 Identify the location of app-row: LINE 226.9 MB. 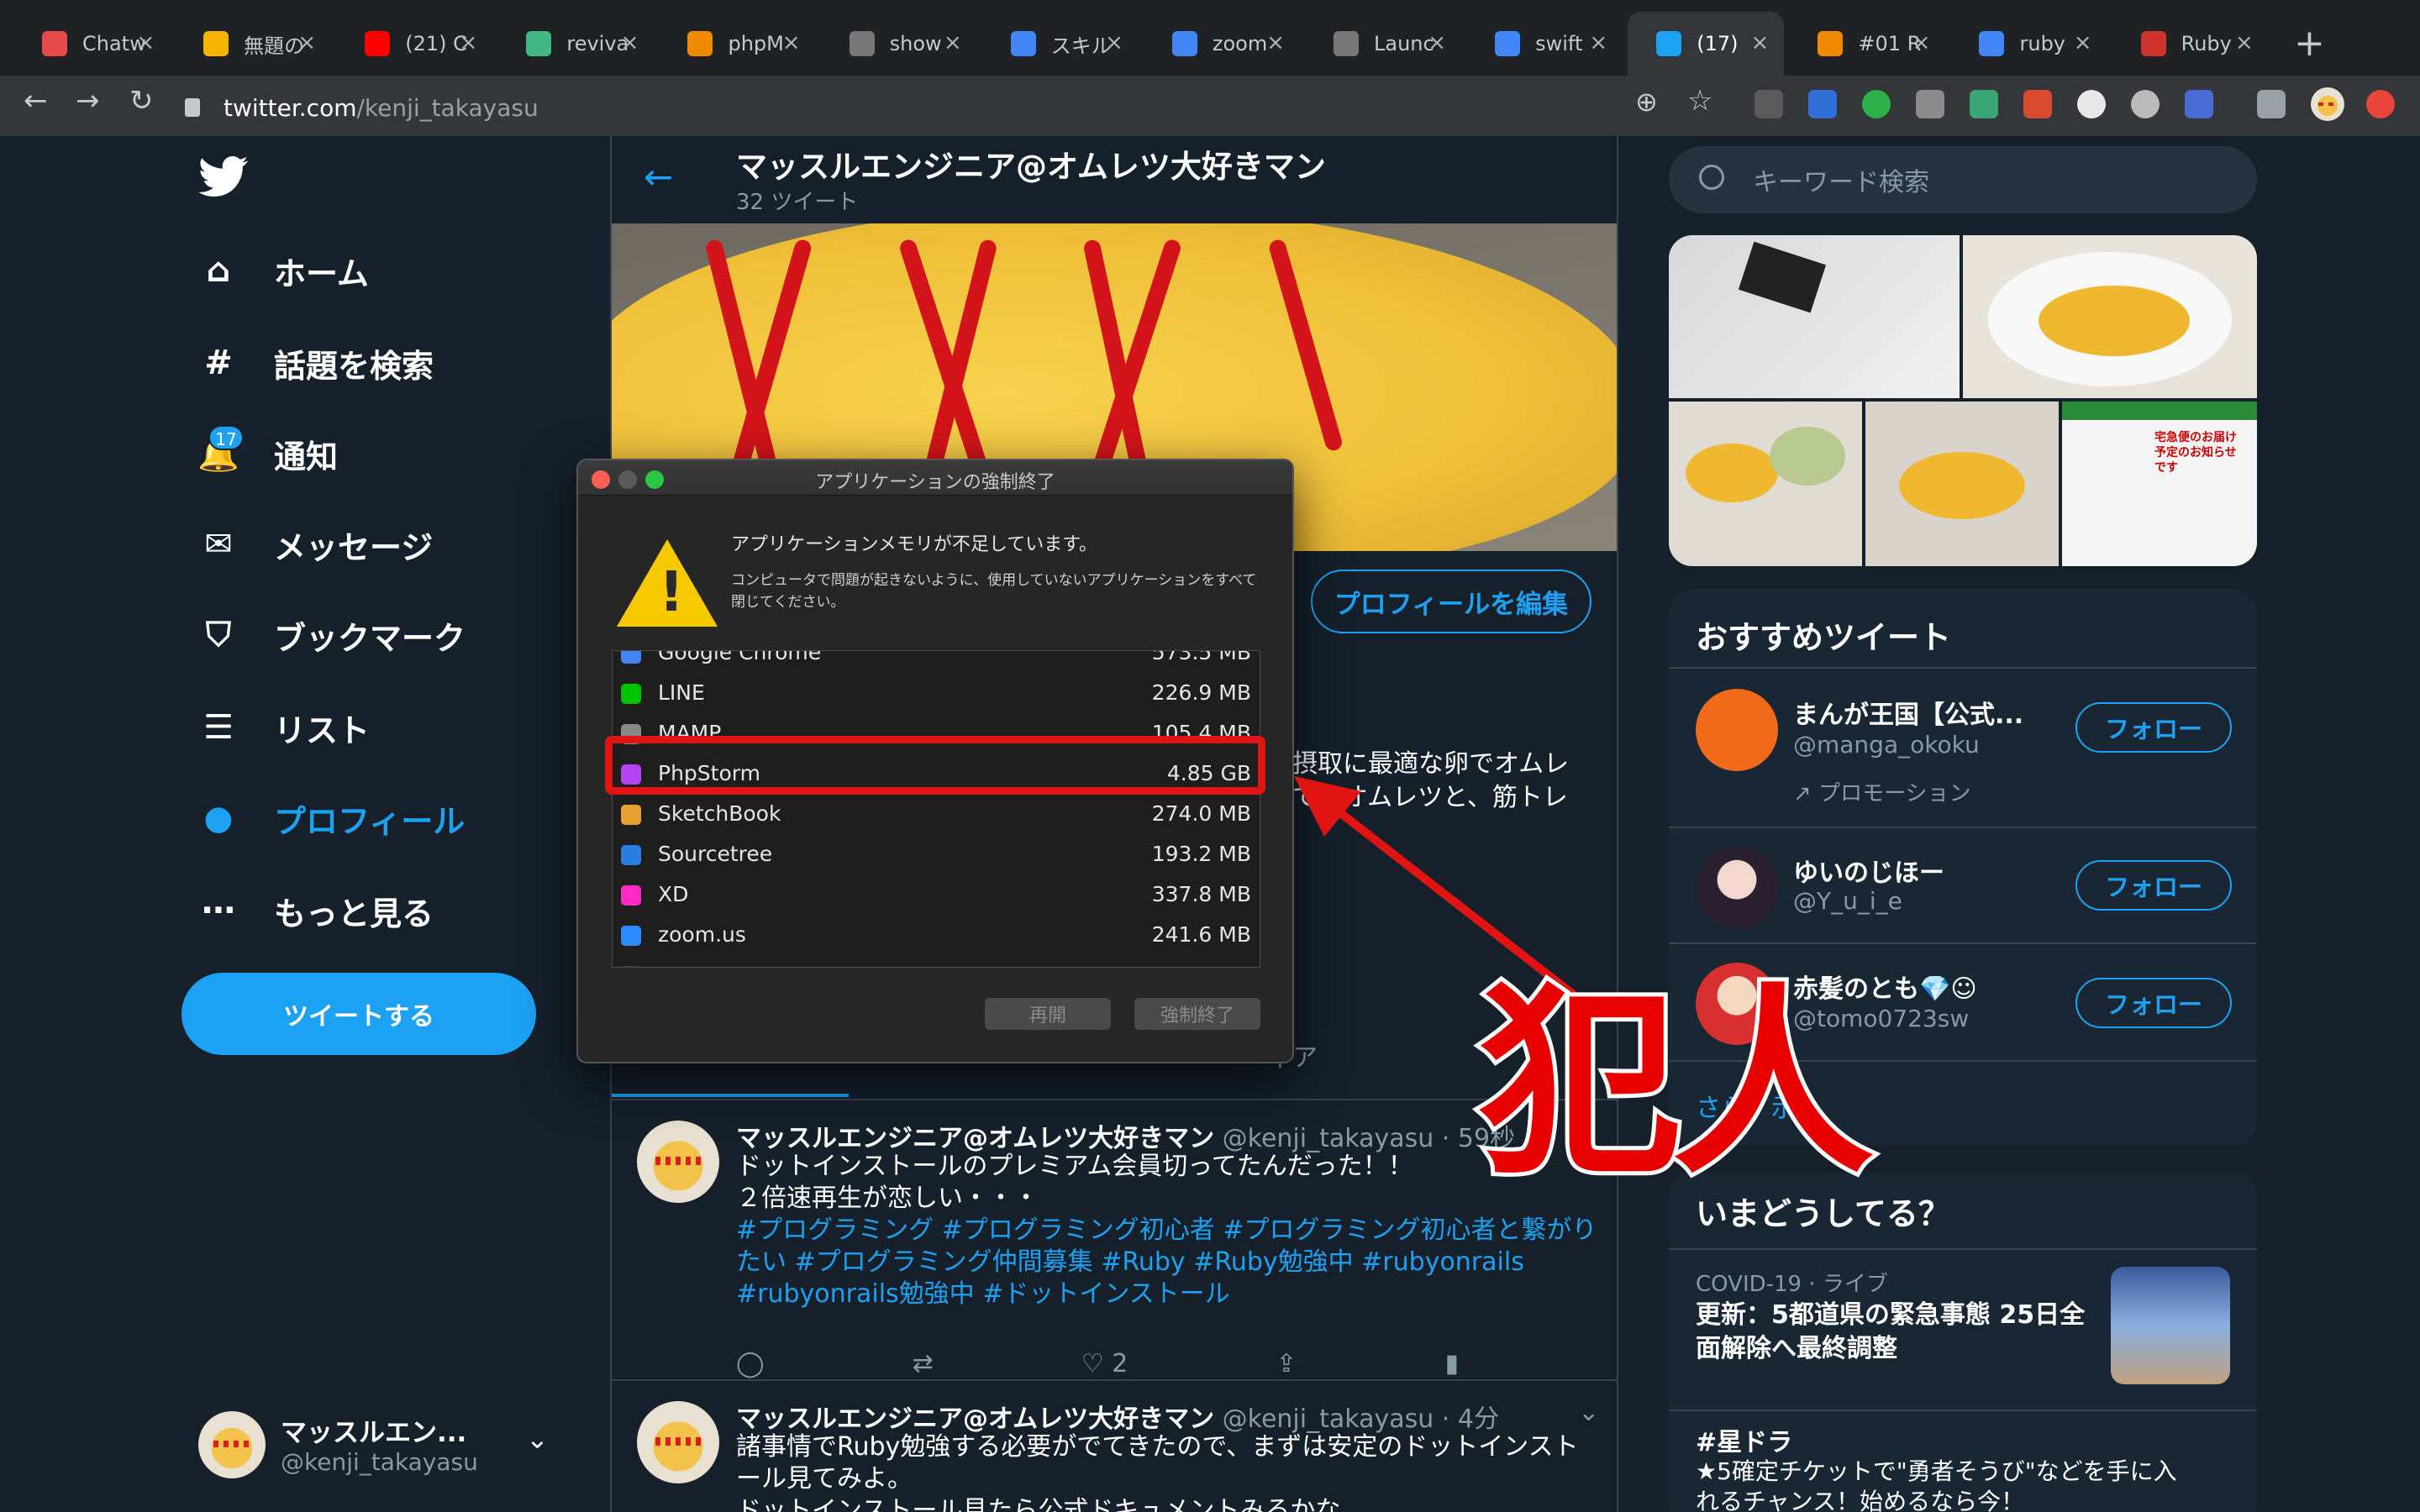
(936, 693).